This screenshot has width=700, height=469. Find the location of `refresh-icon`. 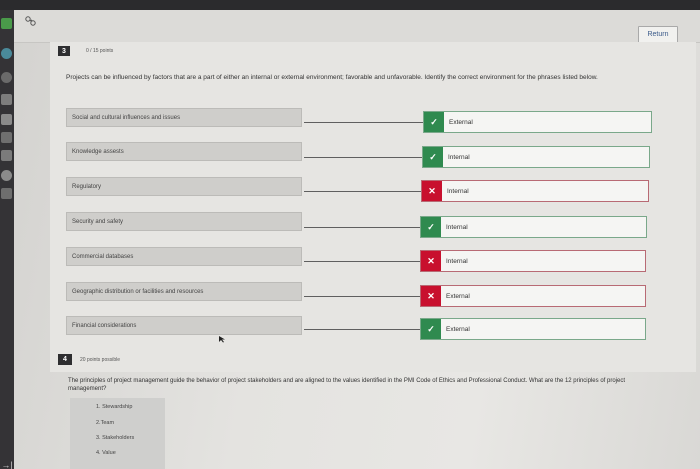

refresh-icon is located at coordinates (6, 77).